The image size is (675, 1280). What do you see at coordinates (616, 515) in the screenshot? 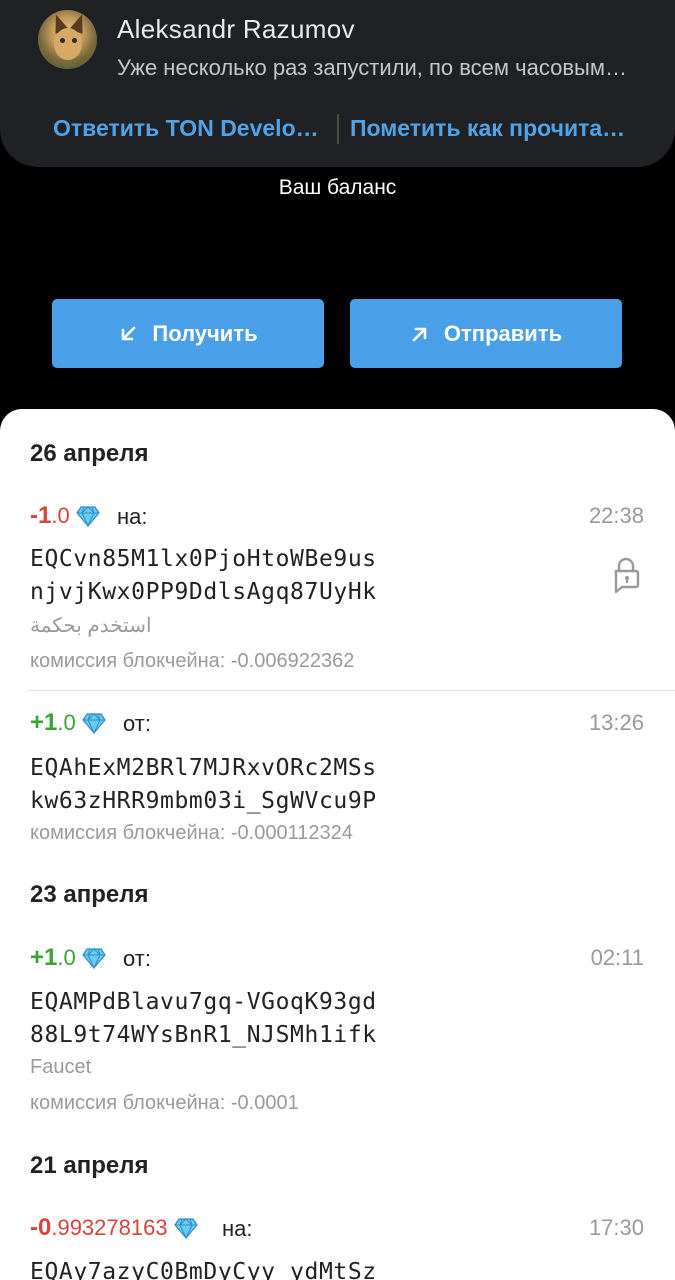
I see `timestamp: 22:38` at bounding box center [616, 515].